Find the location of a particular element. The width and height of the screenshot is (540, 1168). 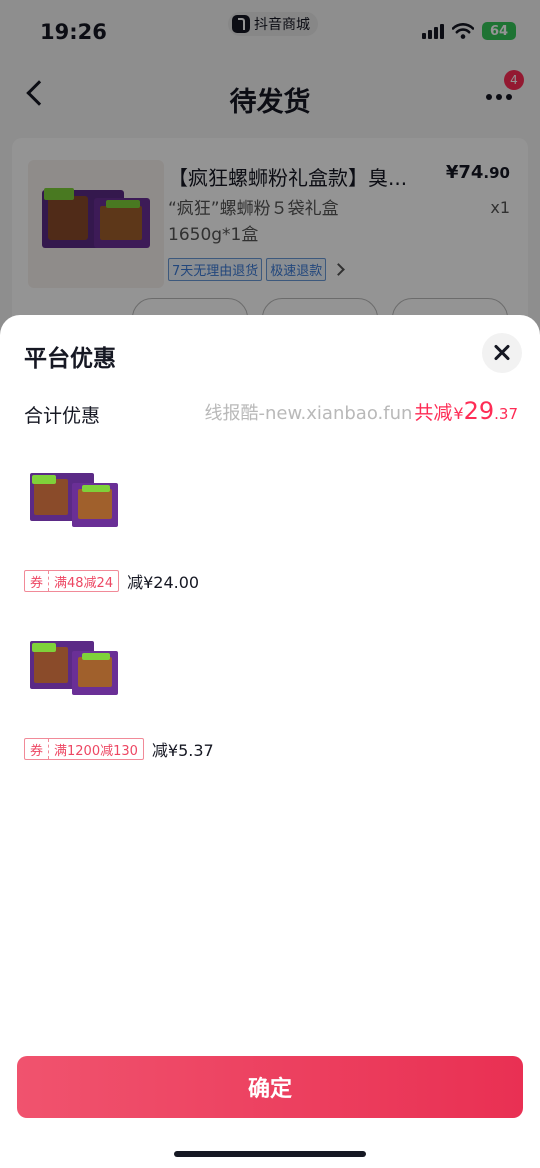

coupon-info: 券 满48减24 减¥24.00 is located at coordinates (111, 581).